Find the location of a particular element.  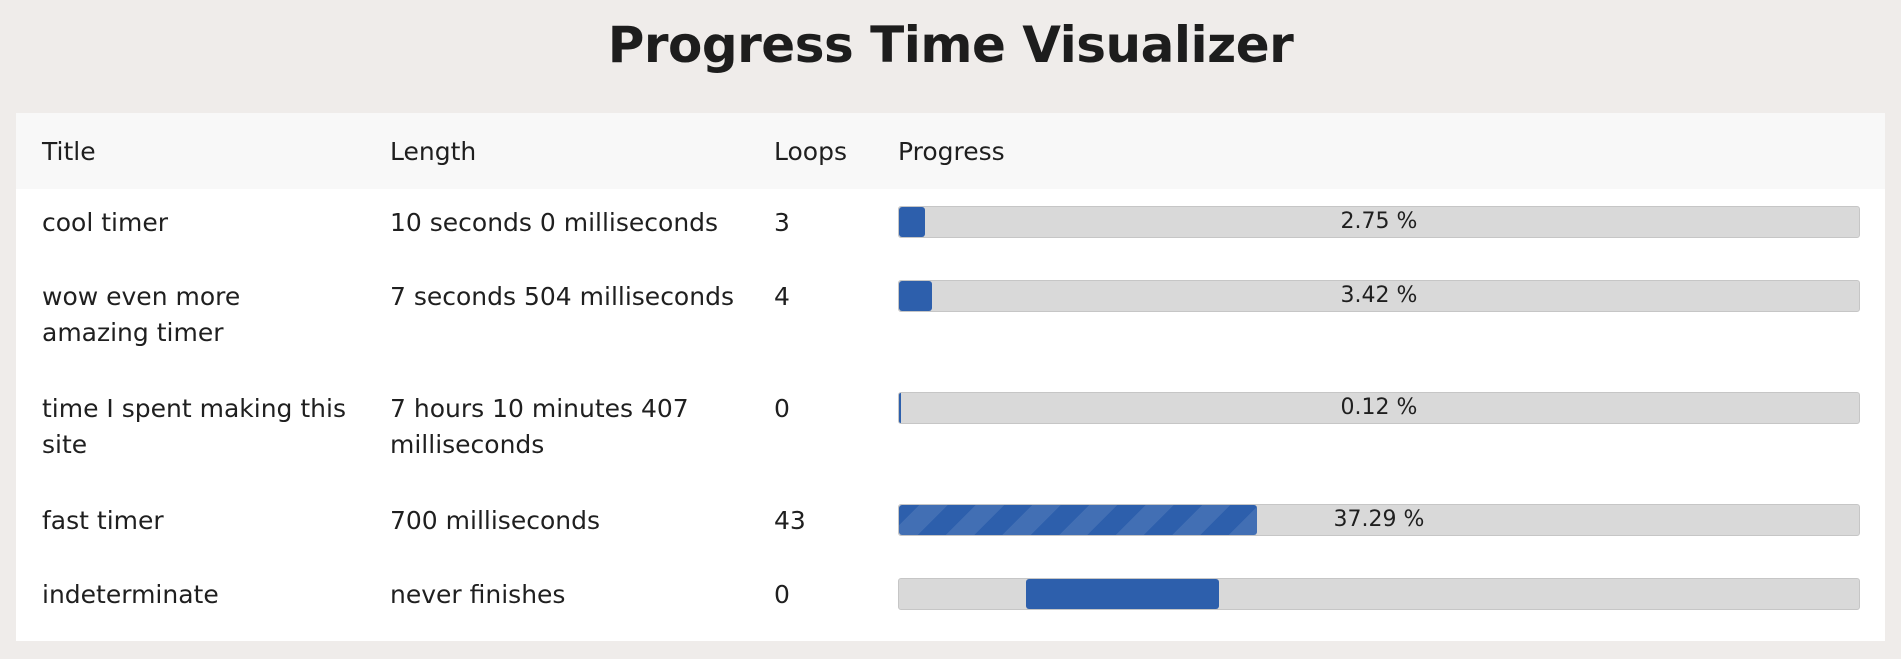

table-row: indeterminate never finishes 0 is located at coordinates (950, 597).